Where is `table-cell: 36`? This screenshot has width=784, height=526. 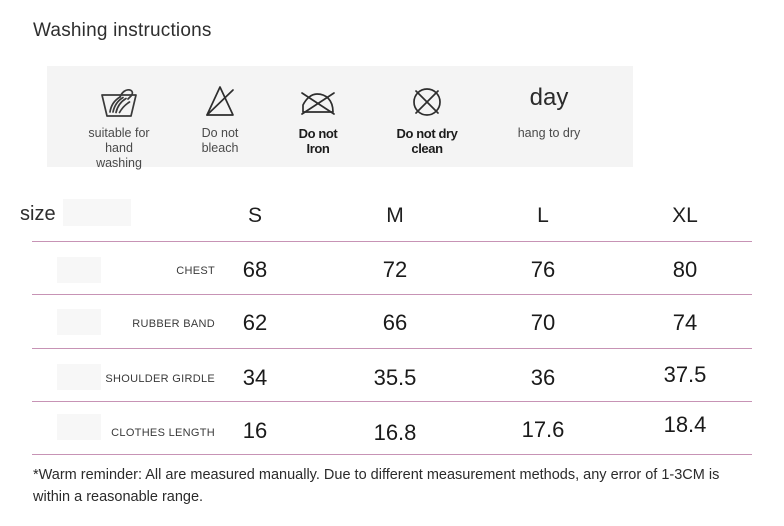
table-cell: 36 is located at coordinates (543, 377).